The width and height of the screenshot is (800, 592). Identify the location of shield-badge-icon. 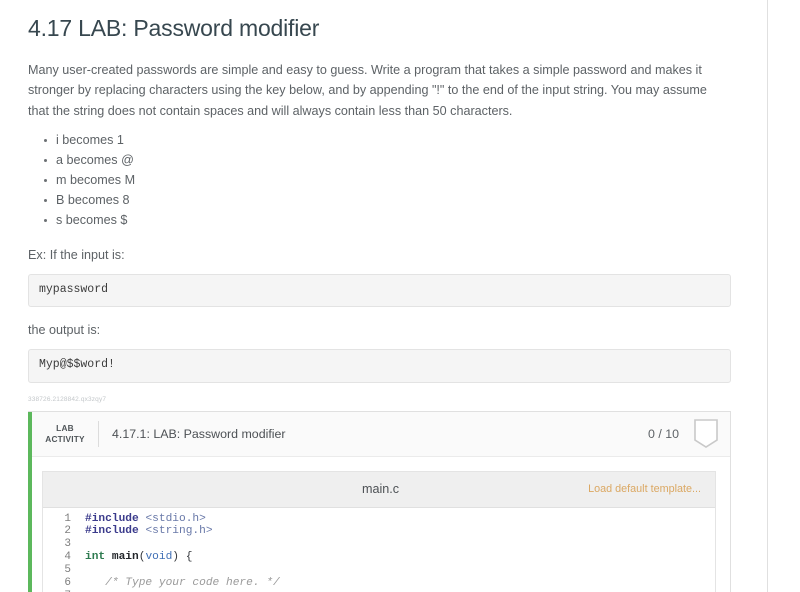
(706, 433).